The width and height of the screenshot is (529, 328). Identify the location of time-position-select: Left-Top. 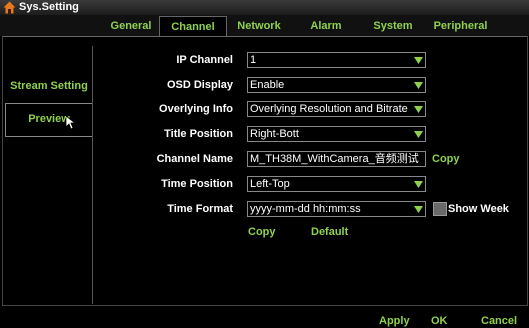
(336, 184).